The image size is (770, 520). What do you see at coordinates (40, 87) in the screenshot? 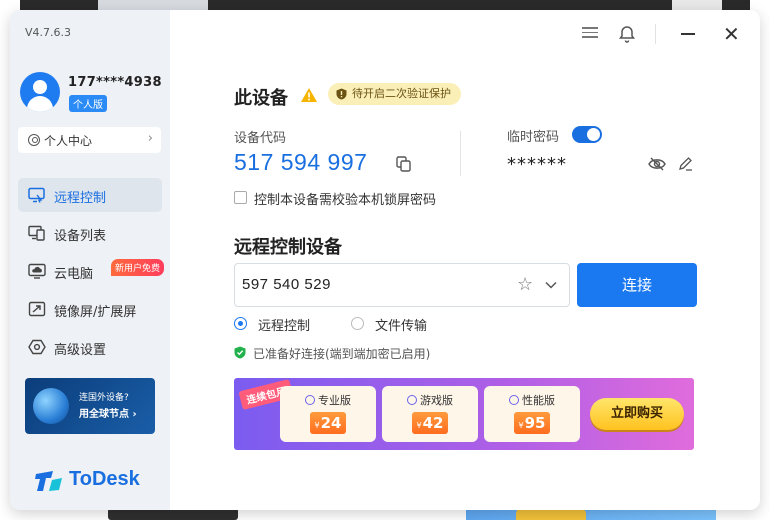
I see `avatar-head` at bounding box center [40, 87].